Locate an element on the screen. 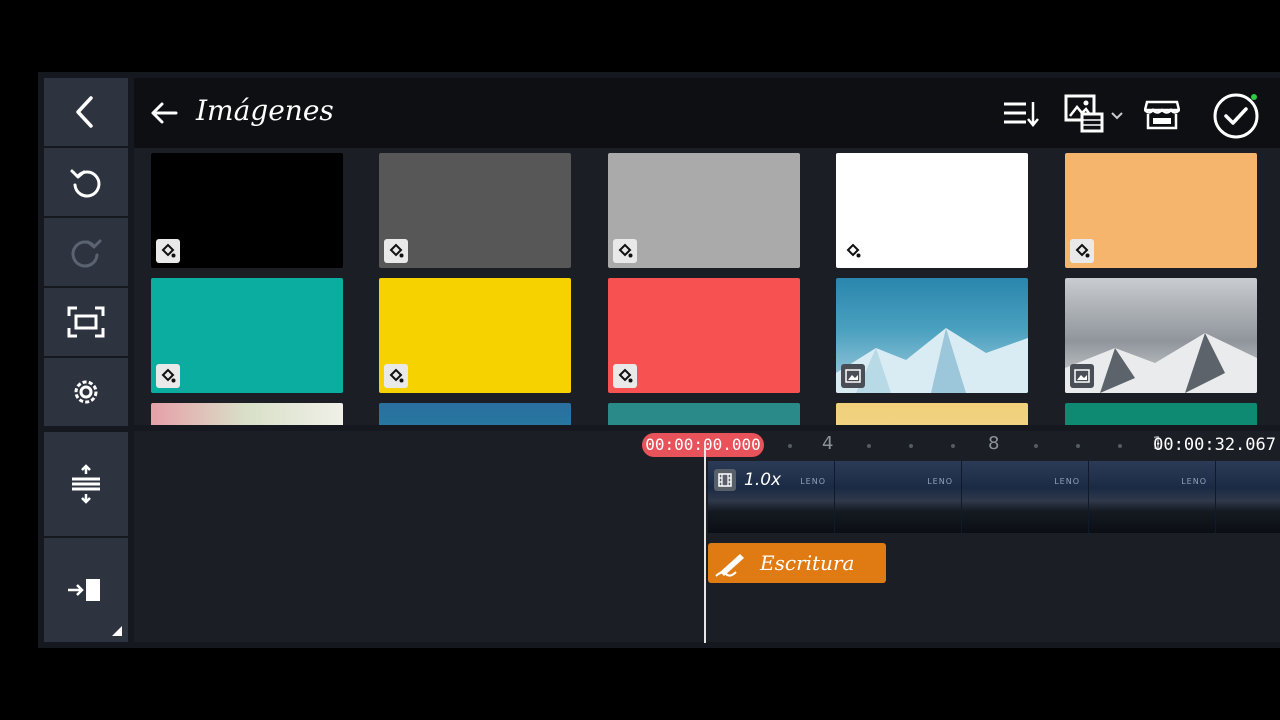  move-to-end-button is located at coordinates (86, 590).